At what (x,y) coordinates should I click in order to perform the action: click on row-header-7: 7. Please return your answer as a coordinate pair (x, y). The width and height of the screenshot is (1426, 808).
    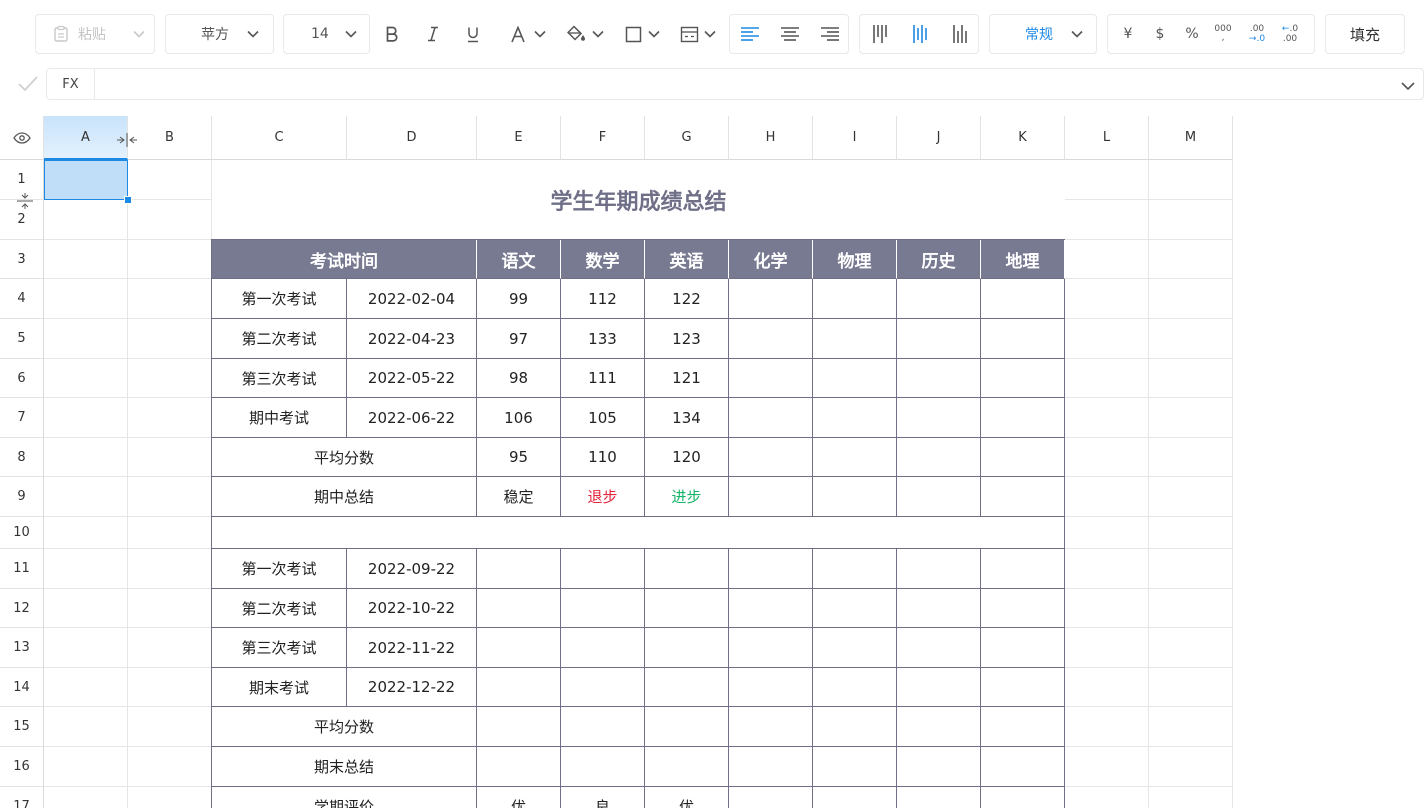
    Looking at the image, I should click on (22, 418).